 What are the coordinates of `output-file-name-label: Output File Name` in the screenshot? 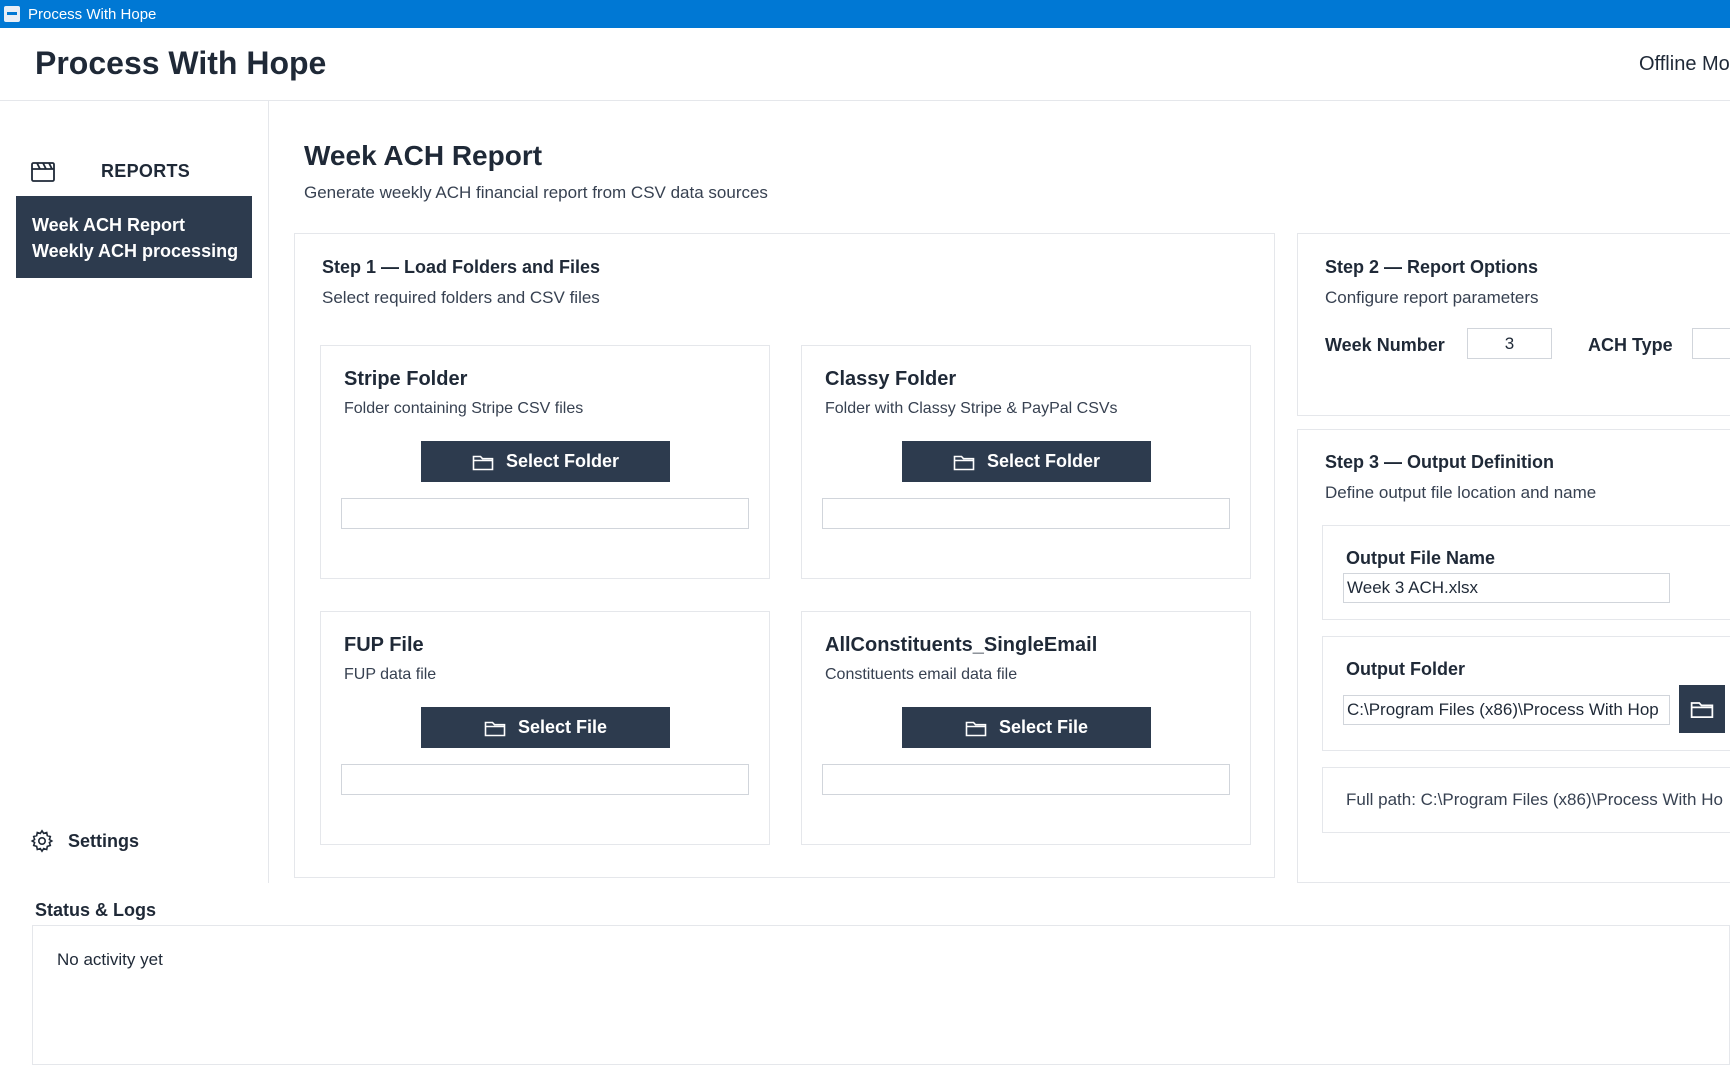 It's located at (1421, 558).